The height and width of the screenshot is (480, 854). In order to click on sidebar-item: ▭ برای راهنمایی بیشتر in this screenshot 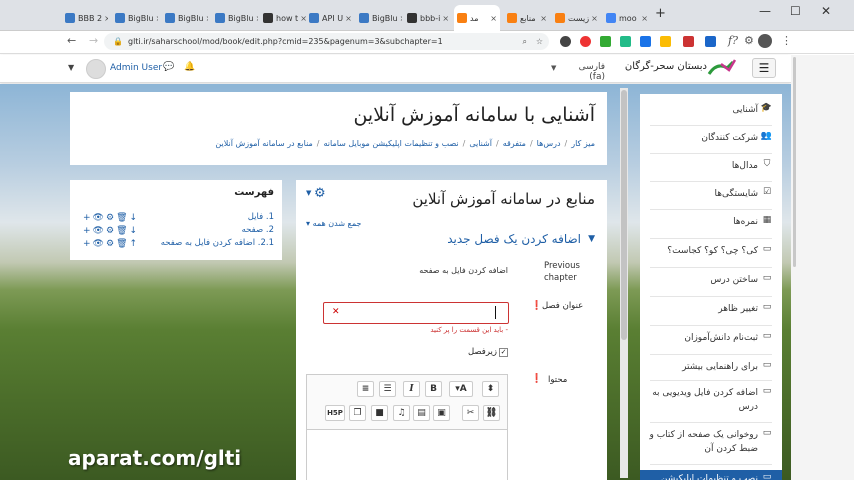, I will do `click(707, 367)`.